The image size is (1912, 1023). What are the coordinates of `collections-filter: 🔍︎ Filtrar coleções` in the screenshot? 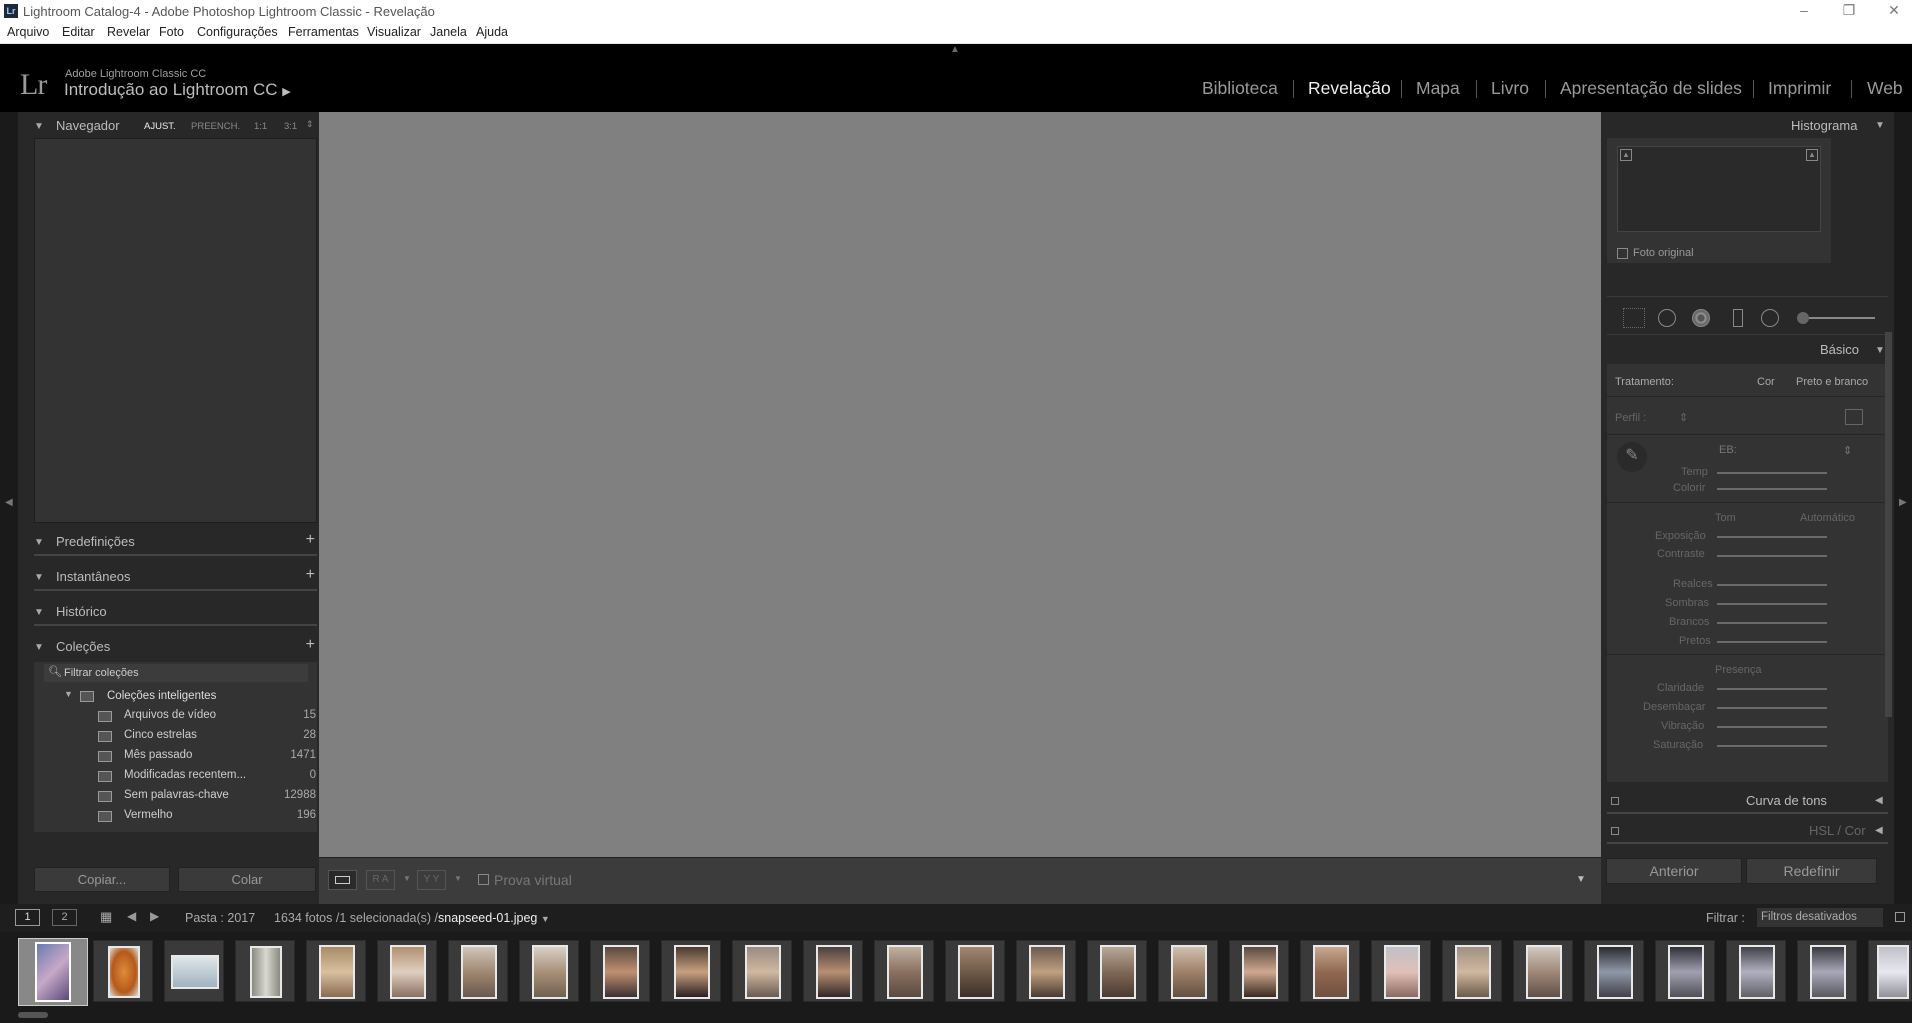 It's located at (176, 673).